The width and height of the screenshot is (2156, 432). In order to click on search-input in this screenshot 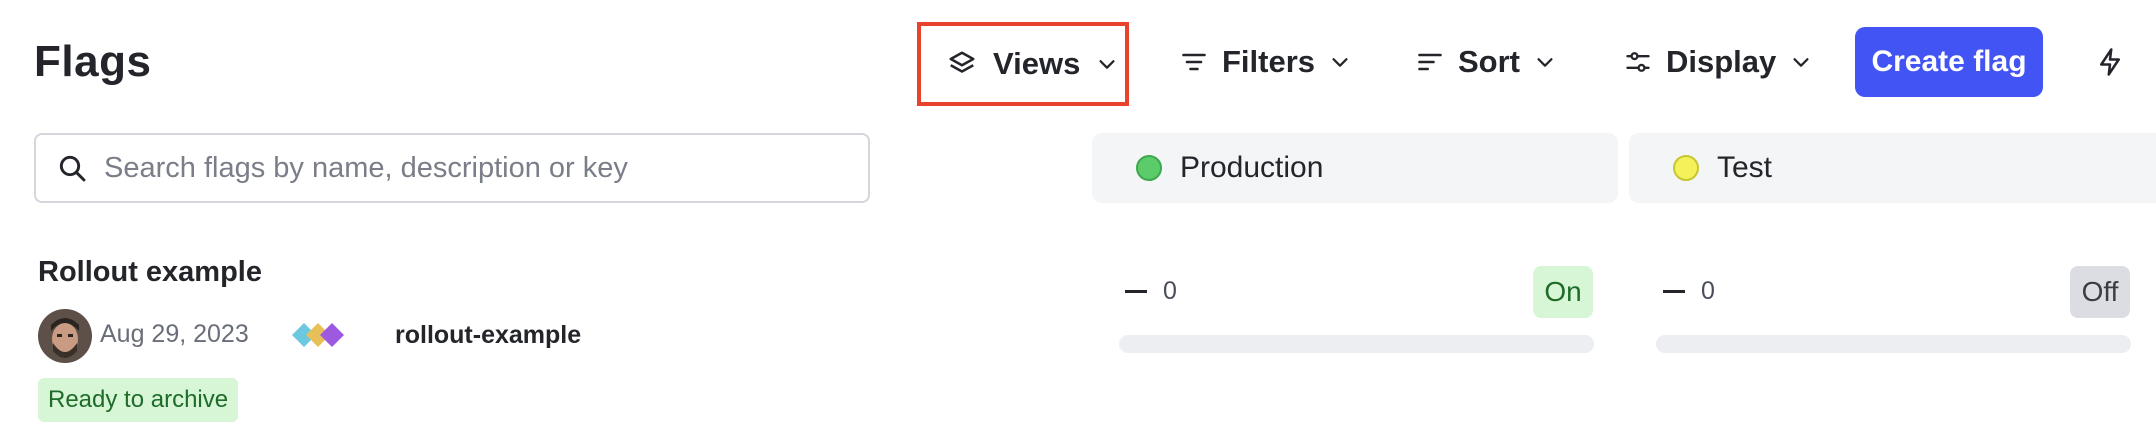, I will do `click(469, 168)`.